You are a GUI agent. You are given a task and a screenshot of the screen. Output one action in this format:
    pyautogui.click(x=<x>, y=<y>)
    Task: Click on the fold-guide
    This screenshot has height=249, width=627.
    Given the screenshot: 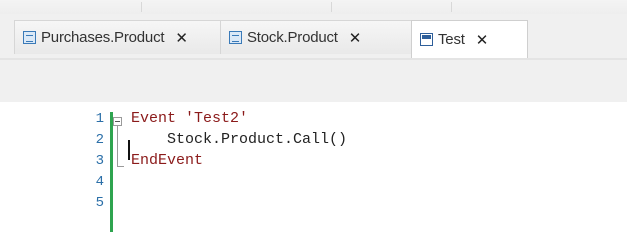 What is the action you would take?
    pyautogui.click(x=117, y=143)
    